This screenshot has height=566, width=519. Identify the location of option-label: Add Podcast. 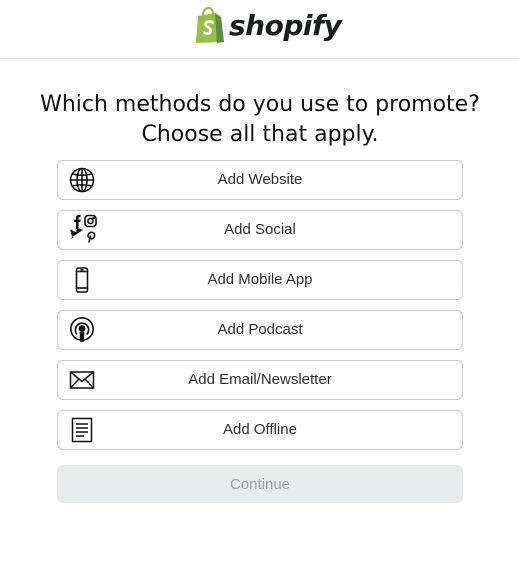
(260, 329).